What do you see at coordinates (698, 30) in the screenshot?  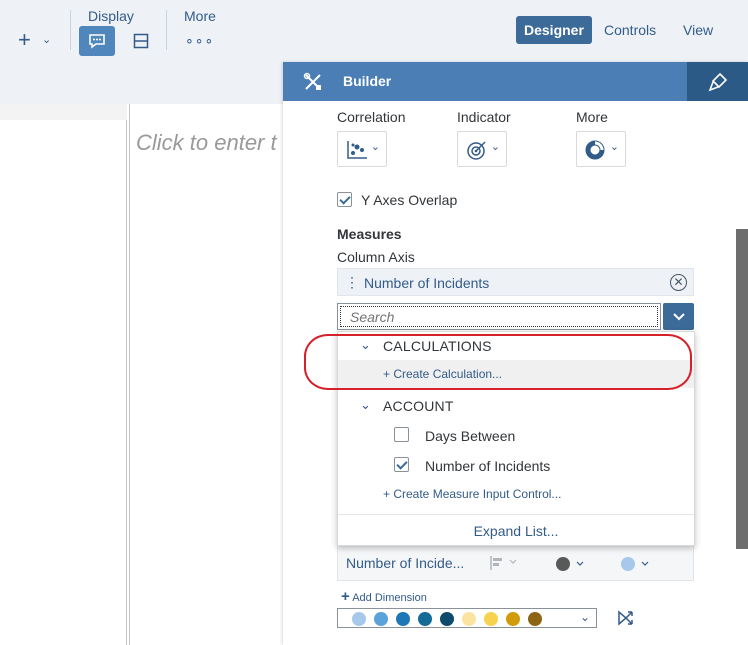 I see `view-tab: View` at bounding box center [698, 30].